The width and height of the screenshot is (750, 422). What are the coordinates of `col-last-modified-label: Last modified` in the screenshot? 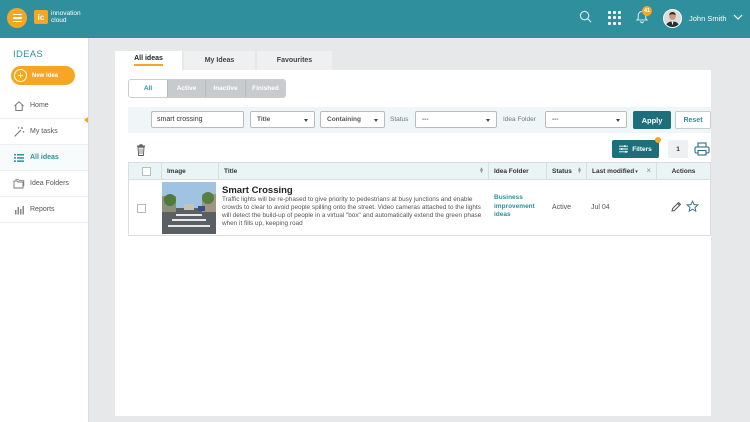 It's located at (613, 171).